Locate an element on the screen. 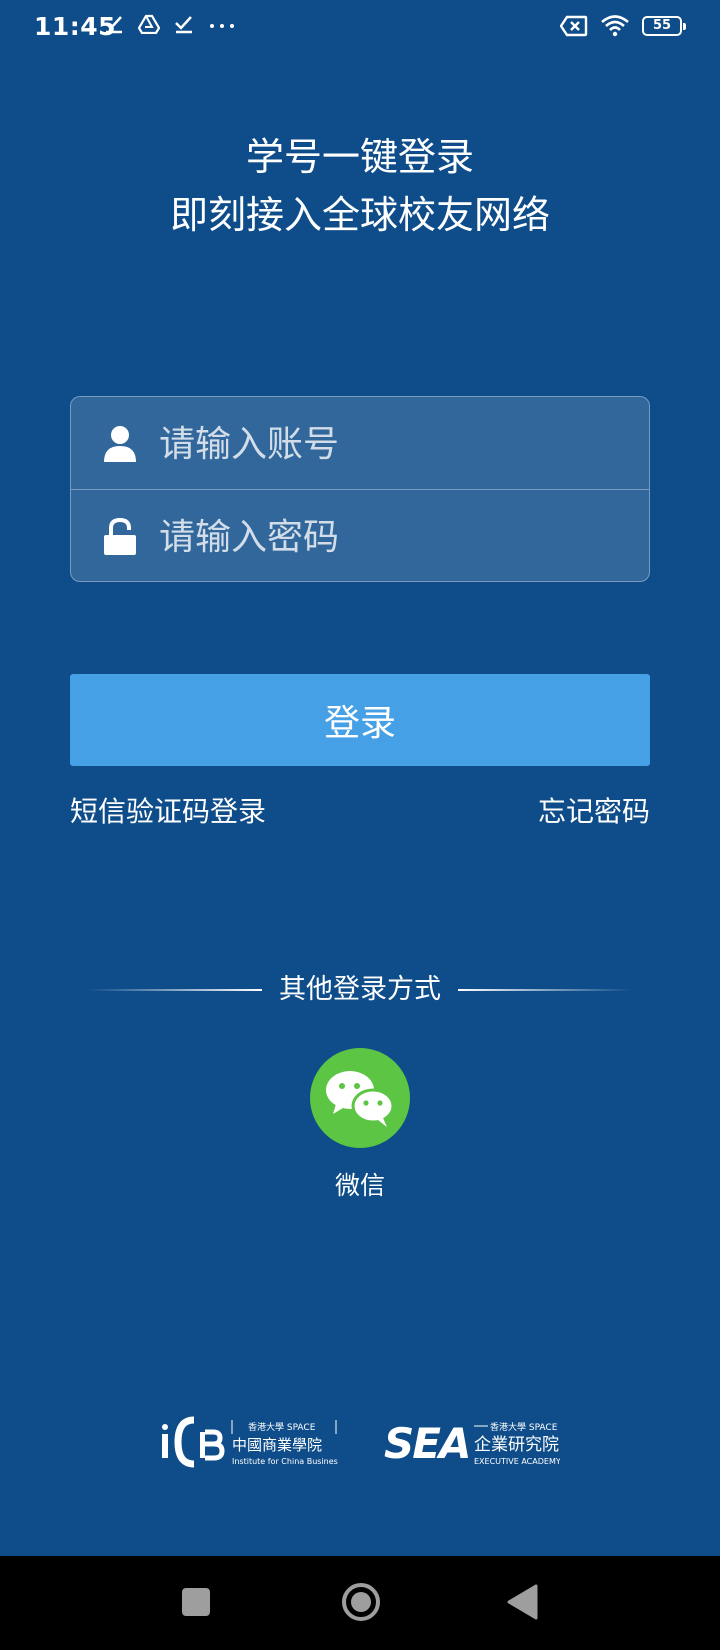 The height and width of the screenshot is (1650, 720). user-icon is located at coordinates (120, 444).